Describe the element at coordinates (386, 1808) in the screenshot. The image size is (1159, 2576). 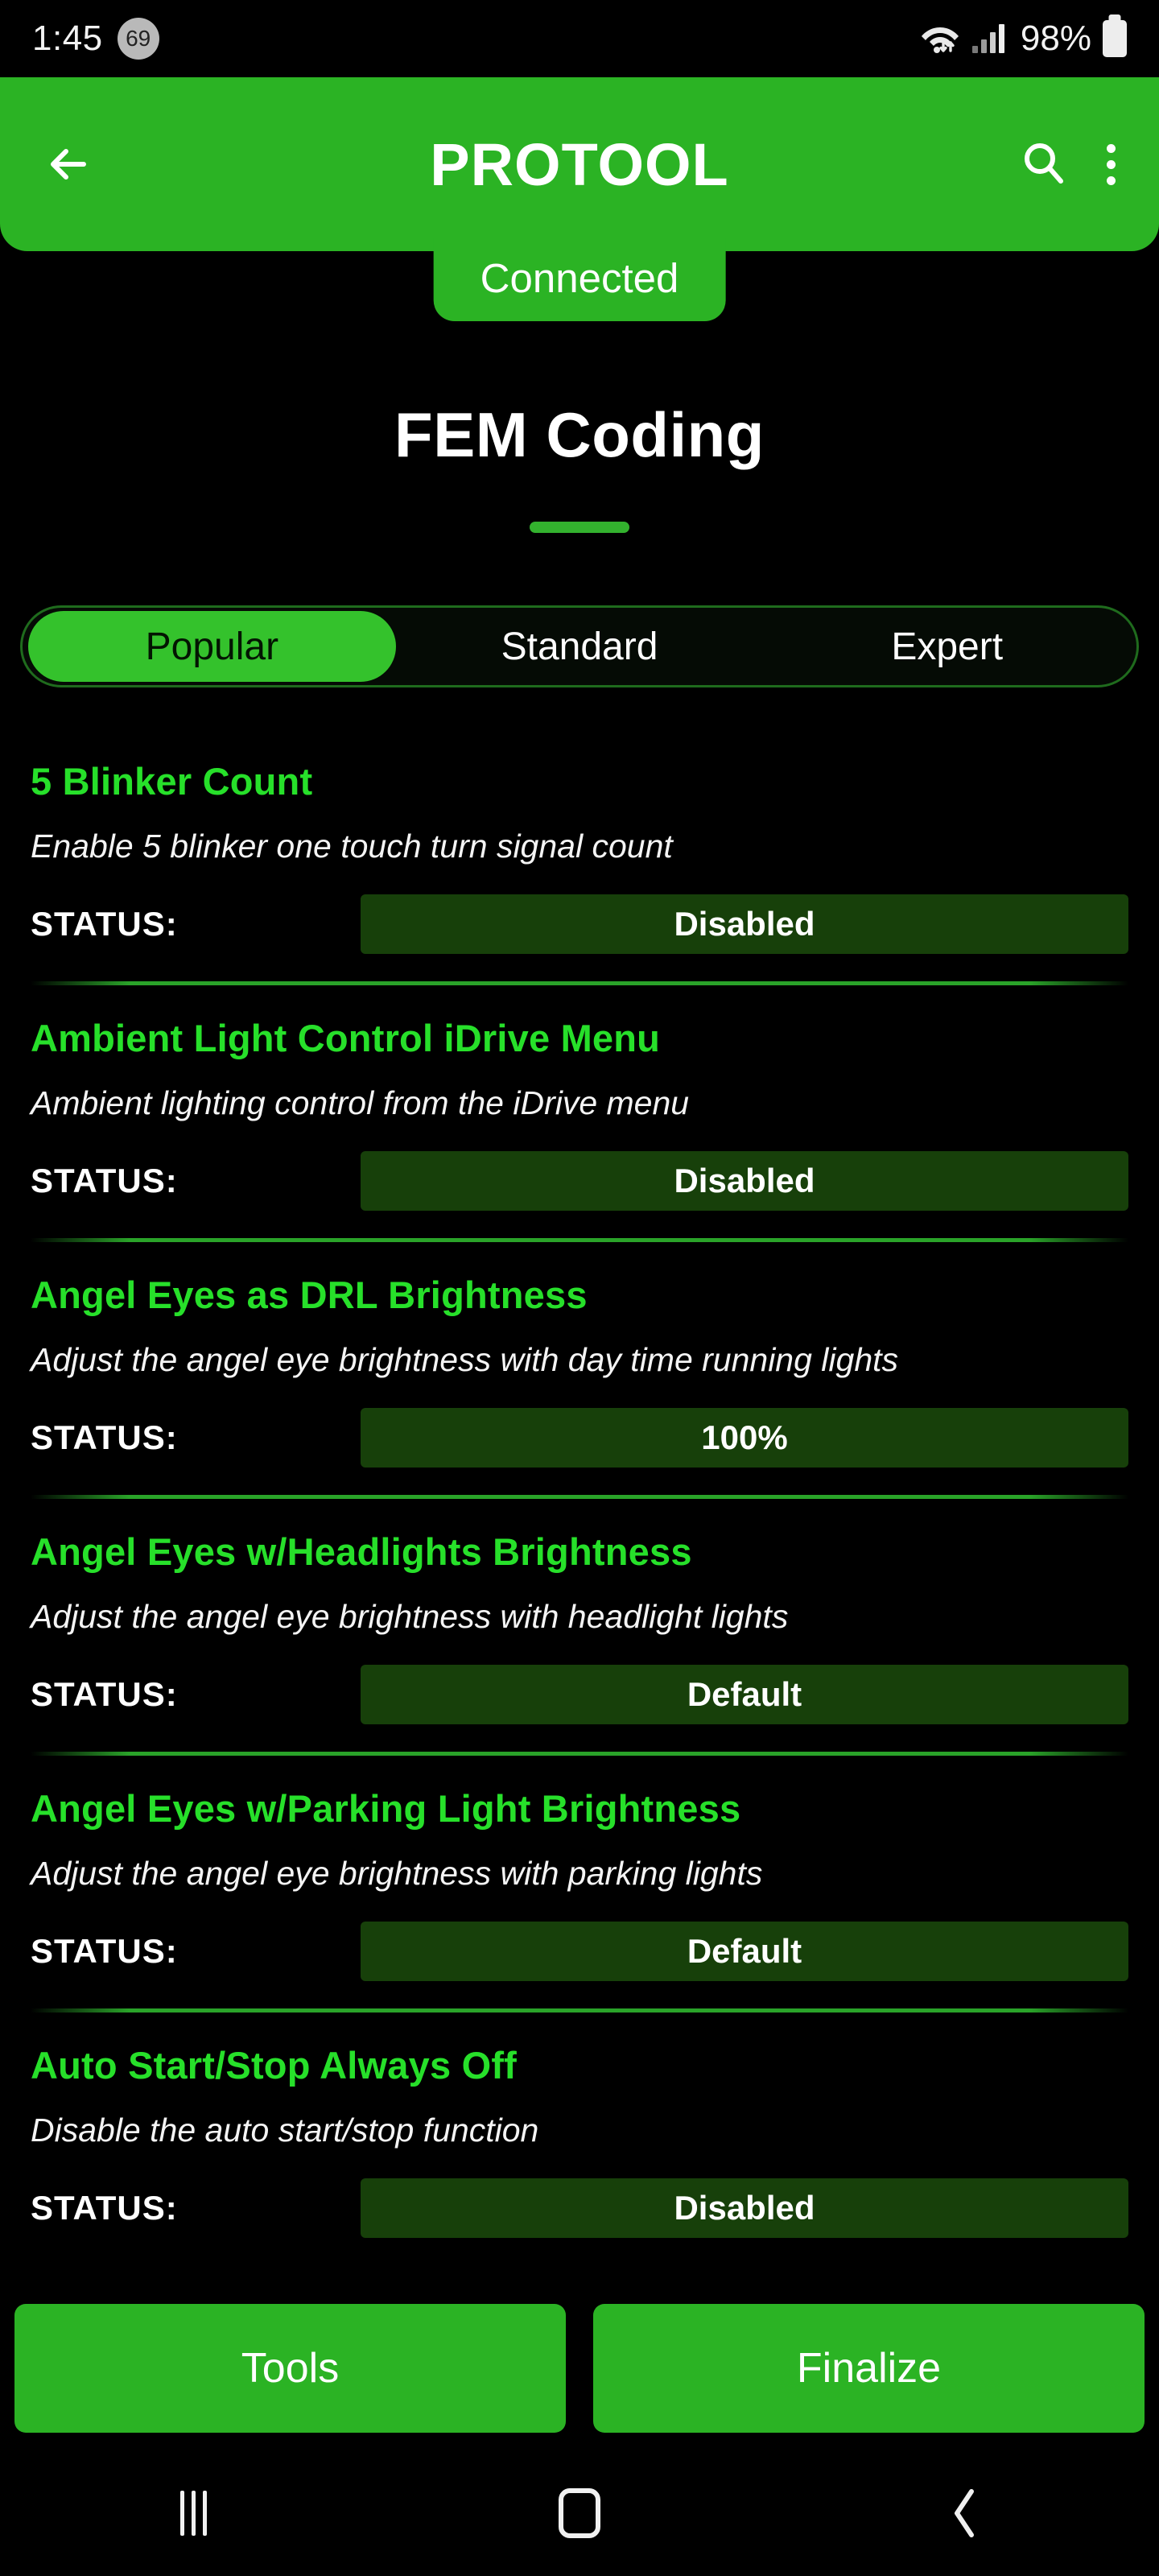
I see `option-name: Angel Eyes w/Parking Light Brightness` at that location.